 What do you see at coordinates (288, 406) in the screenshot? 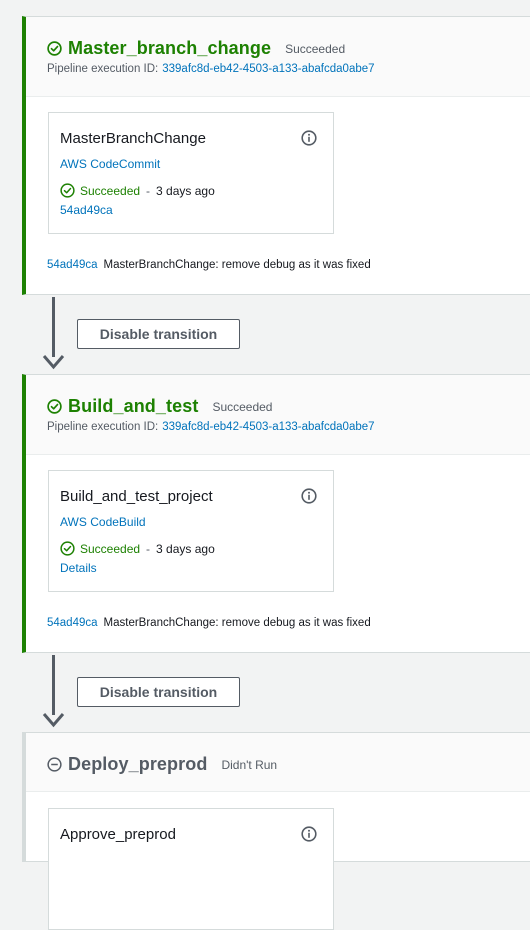
I see `stage-title-row: Build_and_test Succeeded` at bounding box center [288, 406].